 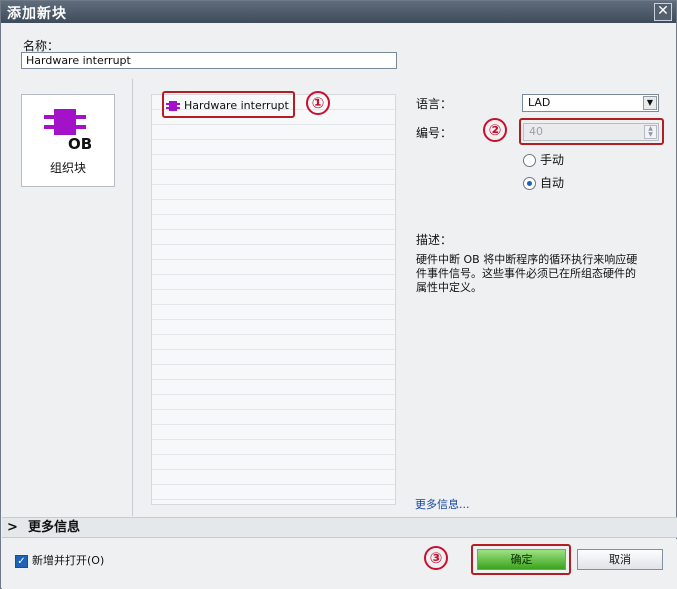 I want to click on name-input, so click(x=209, y=60).